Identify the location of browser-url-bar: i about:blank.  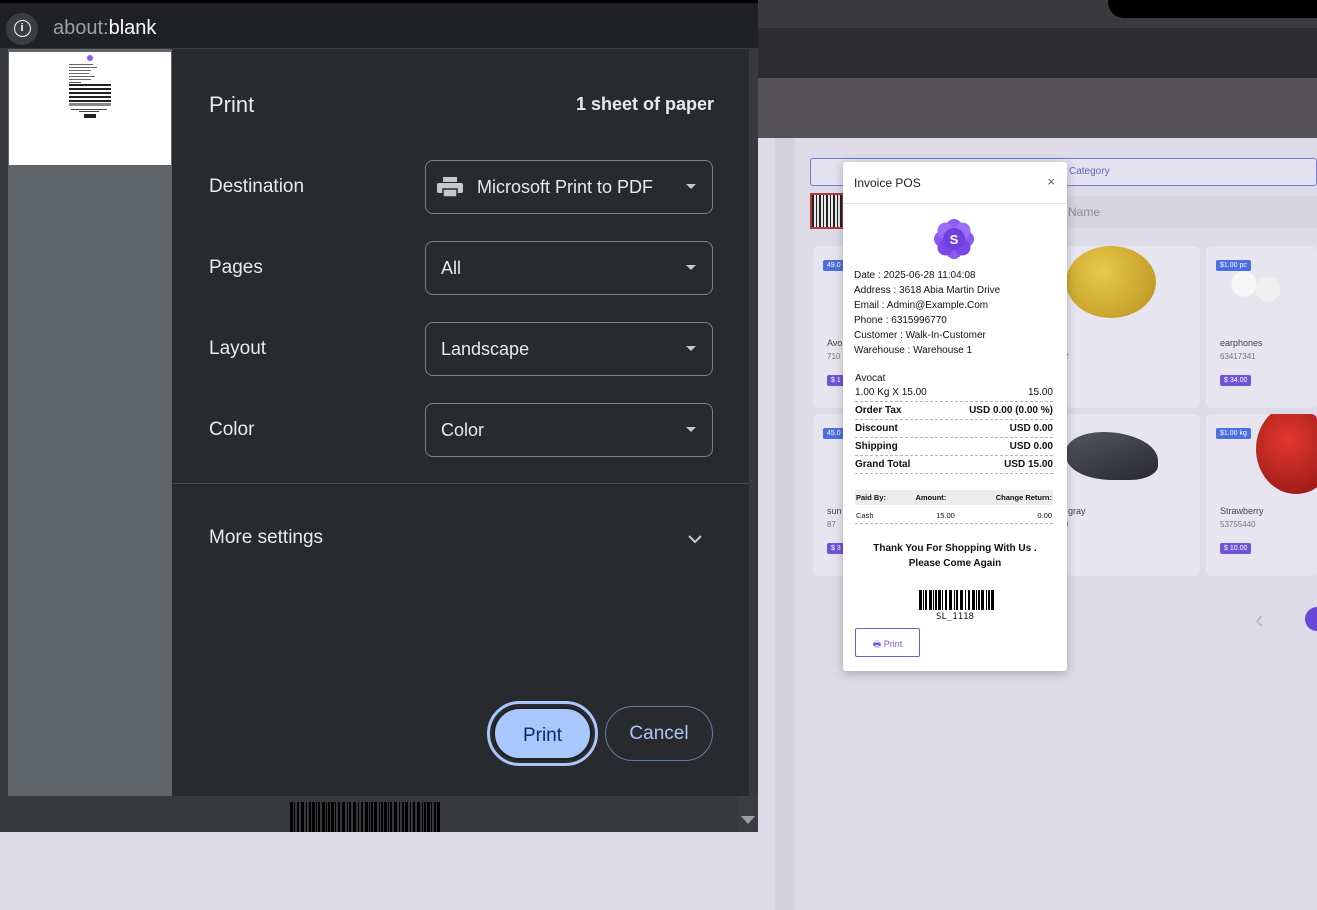
(379, 24).